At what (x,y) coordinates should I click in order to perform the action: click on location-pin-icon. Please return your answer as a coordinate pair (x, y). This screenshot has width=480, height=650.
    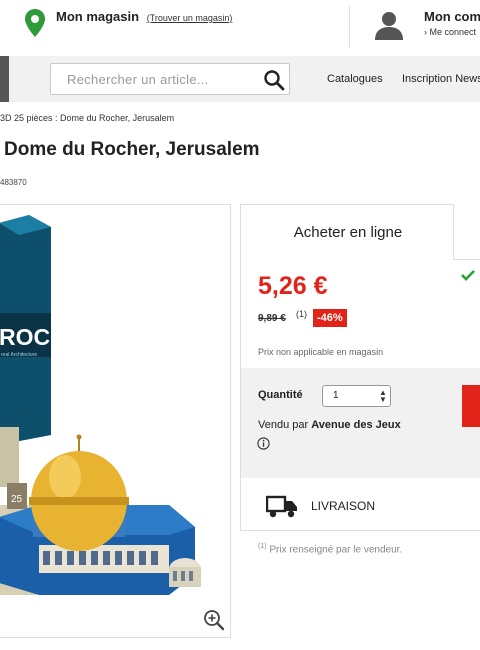
    Looking at the image, I should click on (35, 23).